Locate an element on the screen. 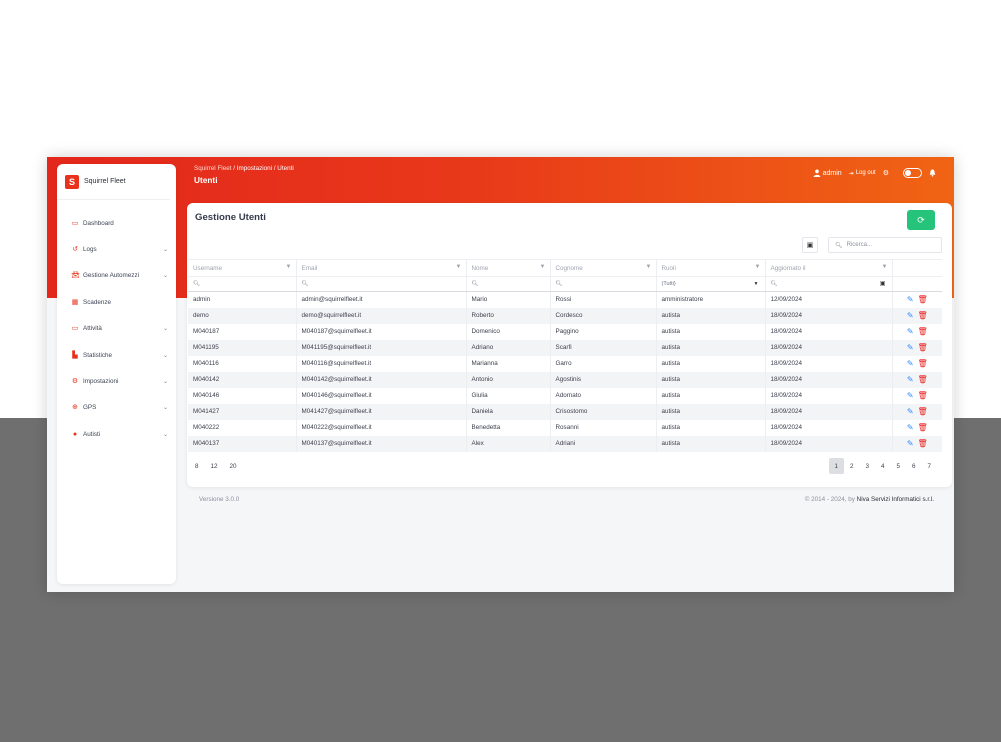  page-size-option: 12 is located at coordinates (214, 466).